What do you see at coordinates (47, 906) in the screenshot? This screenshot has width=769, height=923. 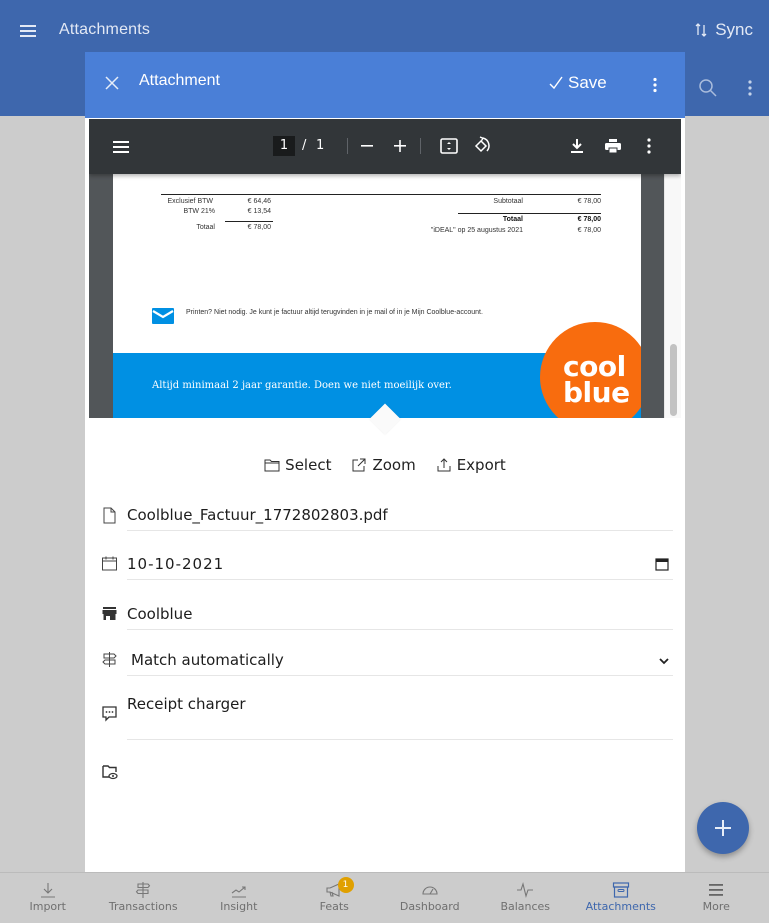 I see `nav-label: Import` at bounding box center [47, 906].